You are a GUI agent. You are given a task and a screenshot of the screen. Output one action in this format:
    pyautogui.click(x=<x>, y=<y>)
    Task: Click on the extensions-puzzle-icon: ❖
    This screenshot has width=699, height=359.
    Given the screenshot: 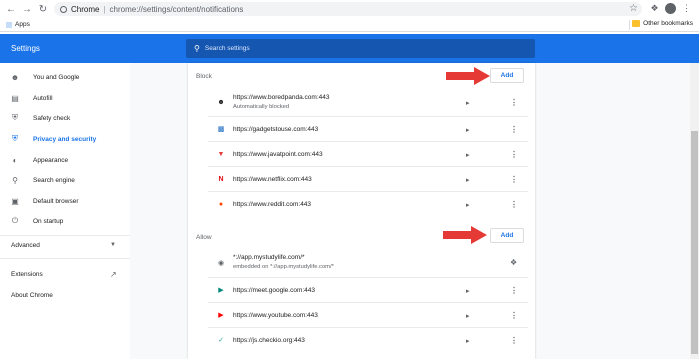 What is the action you would take?
    pyautogui.click(x=654, y=8)
    